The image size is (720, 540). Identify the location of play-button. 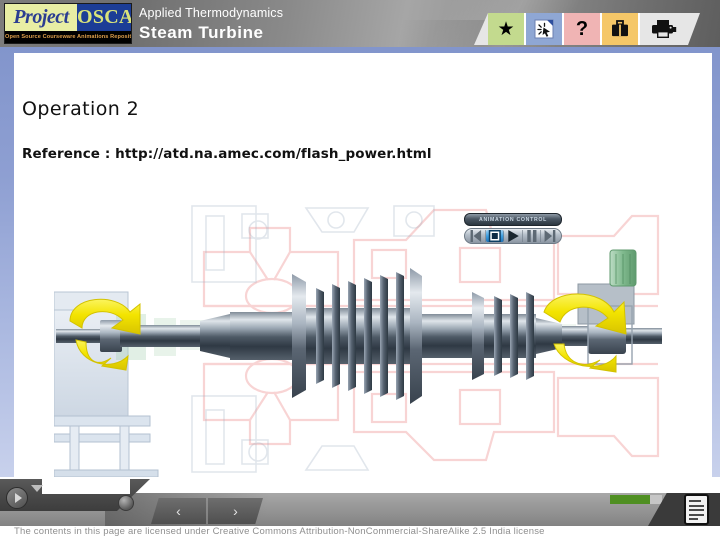
(513, 236).